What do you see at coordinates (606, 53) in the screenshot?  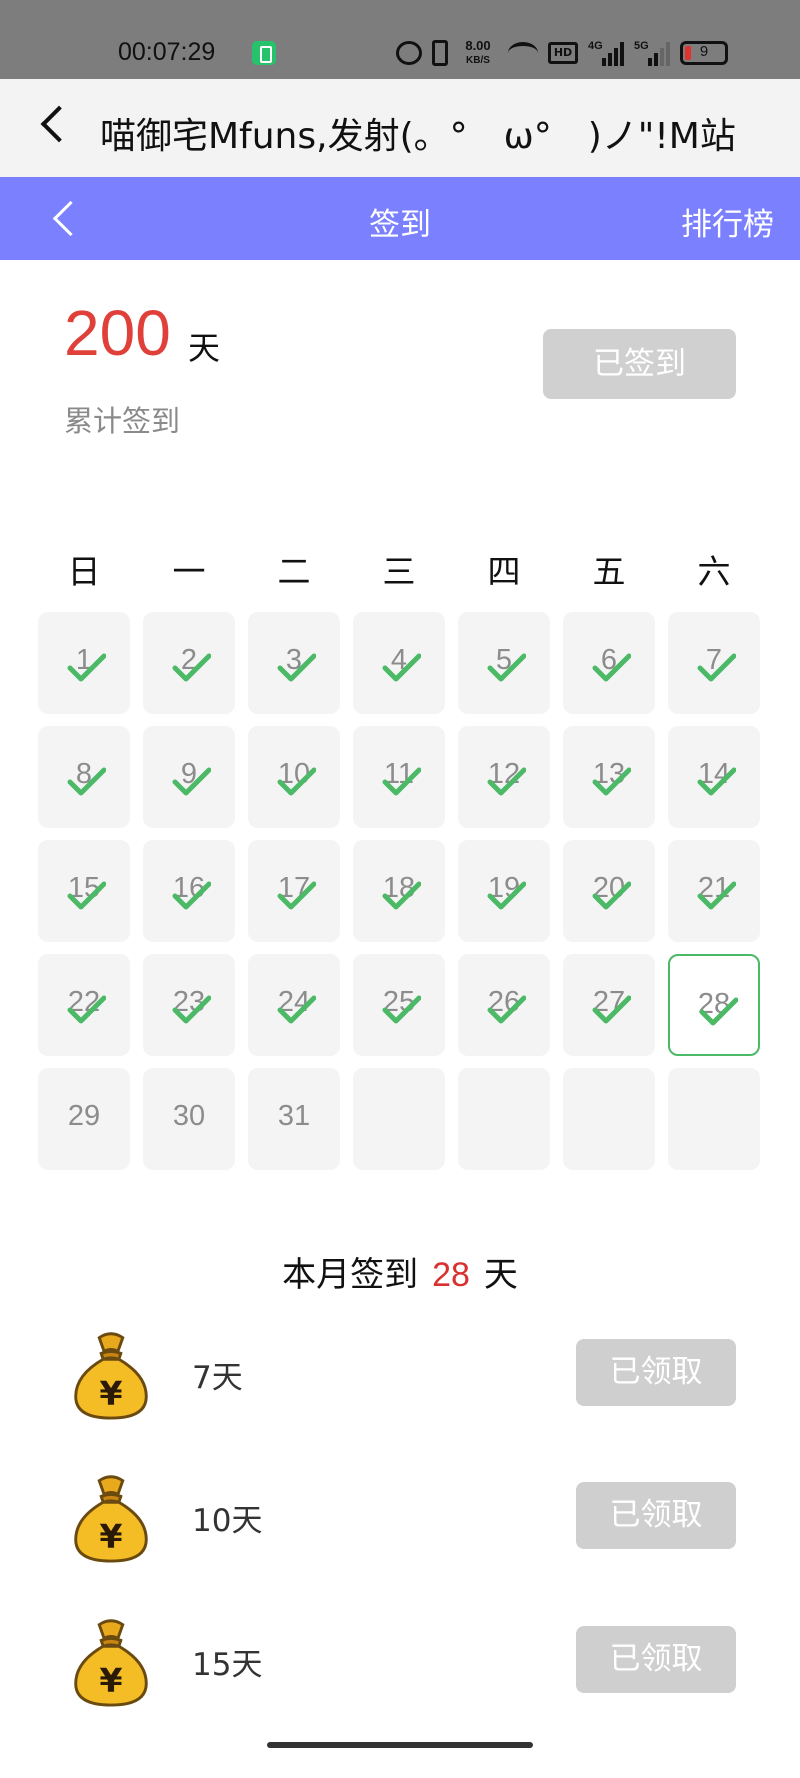 I see `signal-icon: 4G` at bounding box center [606, 53].